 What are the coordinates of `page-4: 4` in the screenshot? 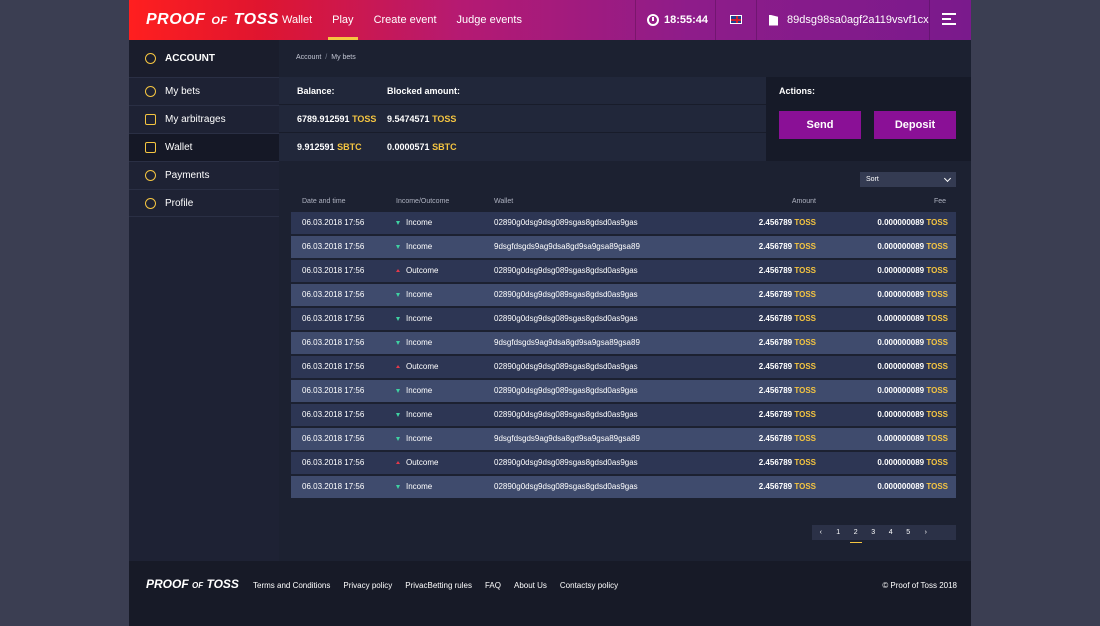 It's located at (891, 532).